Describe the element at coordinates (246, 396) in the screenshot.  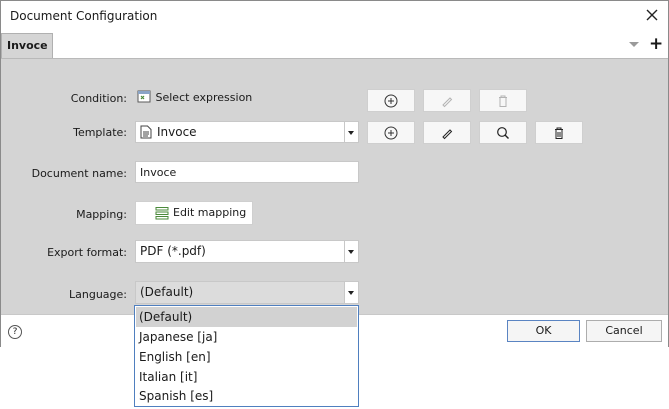
I see `language-option-spanish: Spanish [es]` at that location.